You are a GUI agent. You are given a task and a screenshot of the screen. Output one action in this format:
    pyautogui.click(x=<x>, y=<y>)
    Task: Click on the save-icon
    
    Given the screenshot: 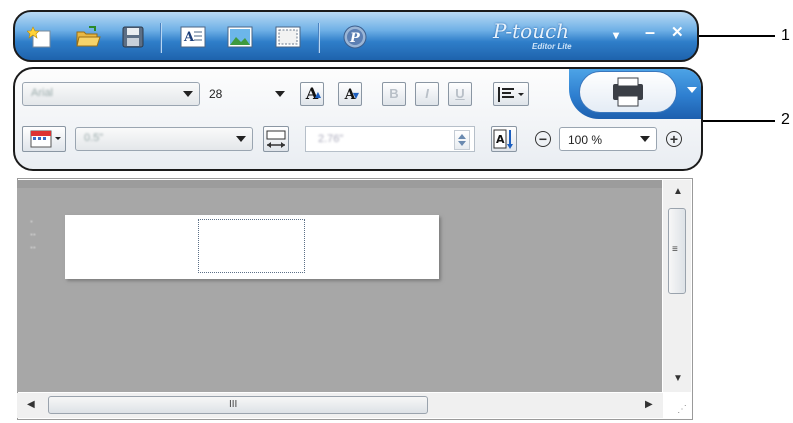 What is the action you would take?
    pyautogui.click(x=133, y=37)
    